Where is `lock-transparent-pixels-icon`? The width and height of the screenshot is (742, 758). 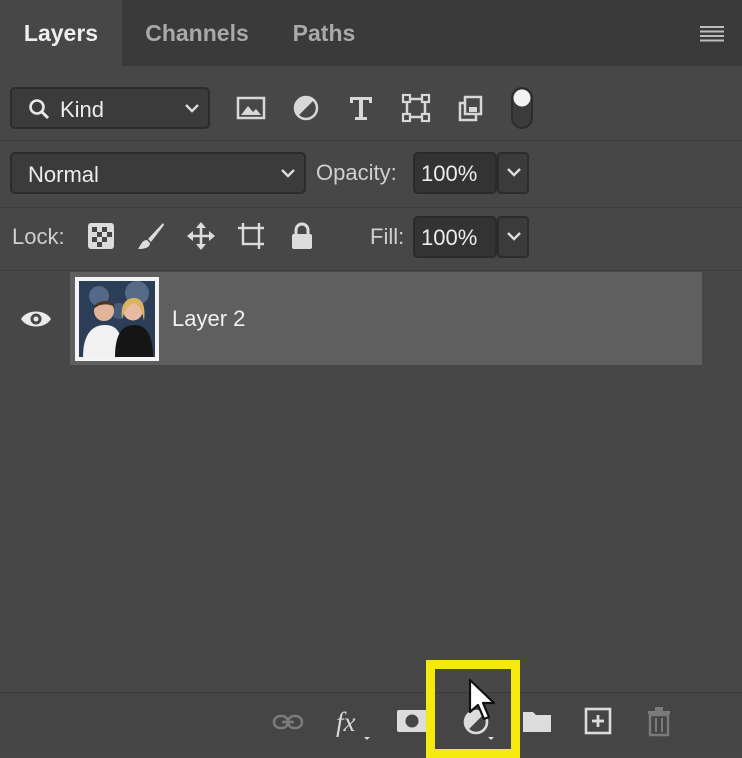 lock-transparent-pixels-icon is located at coordinates (101, 236).